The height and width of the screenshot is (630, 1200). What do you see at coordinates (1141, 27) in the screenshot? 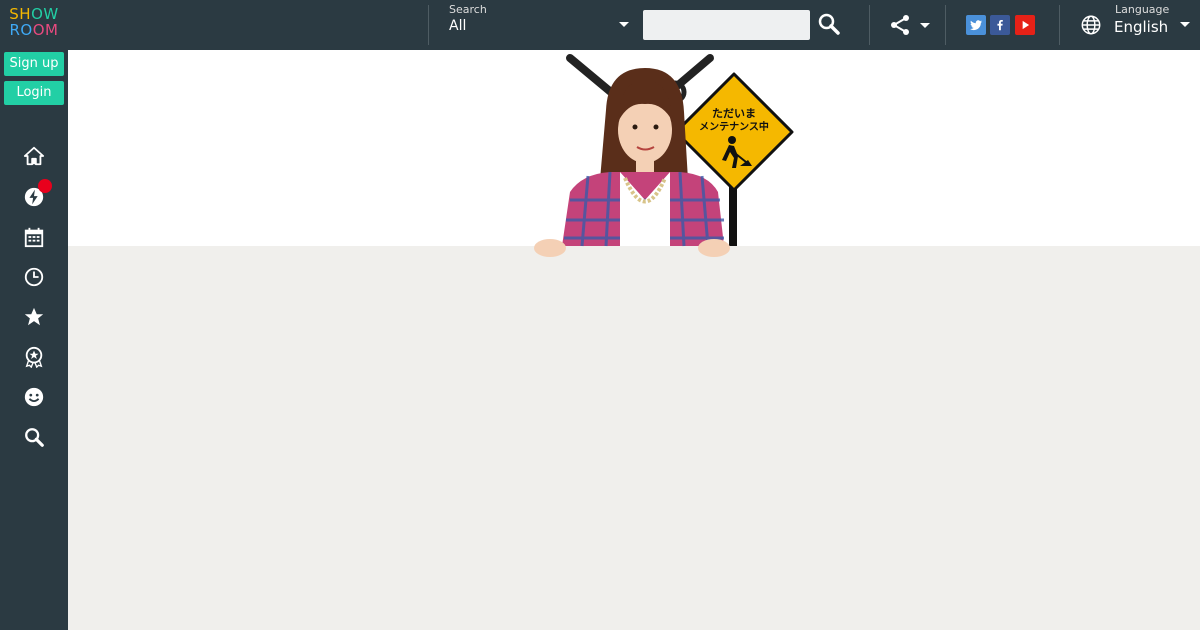
I see `language-value: English` at bounding box center [1141, 27].